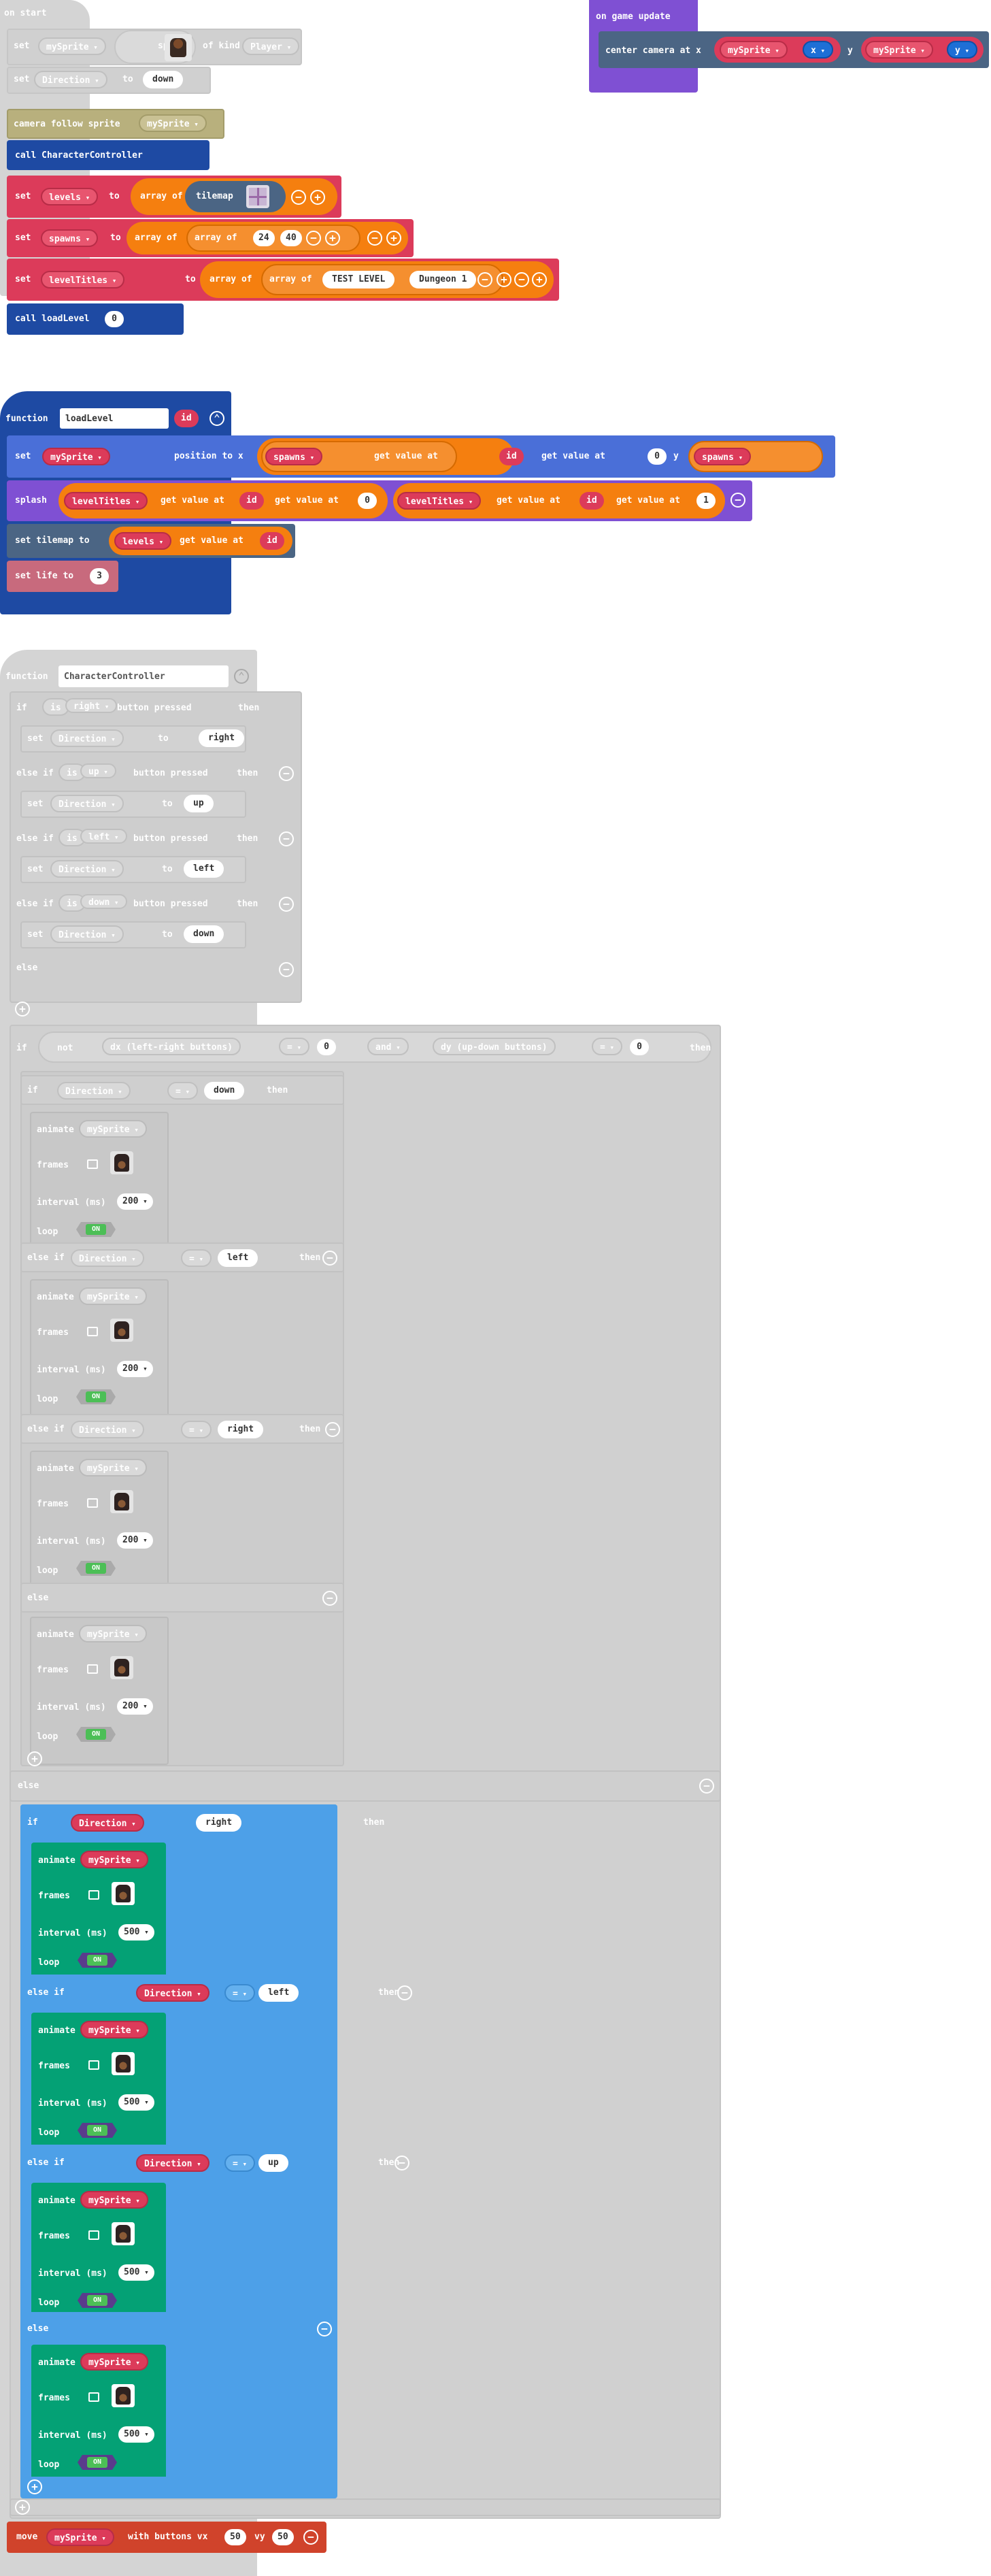 The image size is (991, 2576). I want to click on prop-dropdown-y: y, so click(962, 50).